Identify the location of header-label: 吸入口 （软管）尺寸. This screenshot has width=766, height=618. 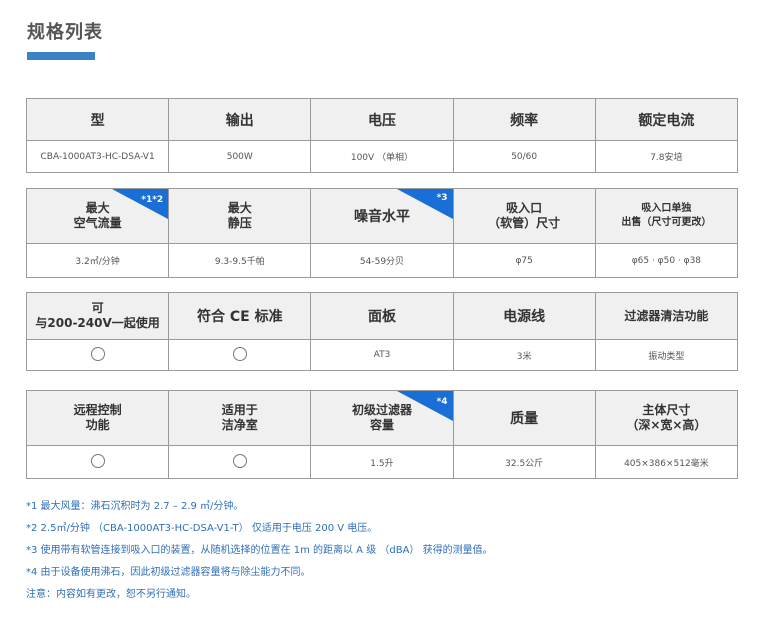
(524, 215).